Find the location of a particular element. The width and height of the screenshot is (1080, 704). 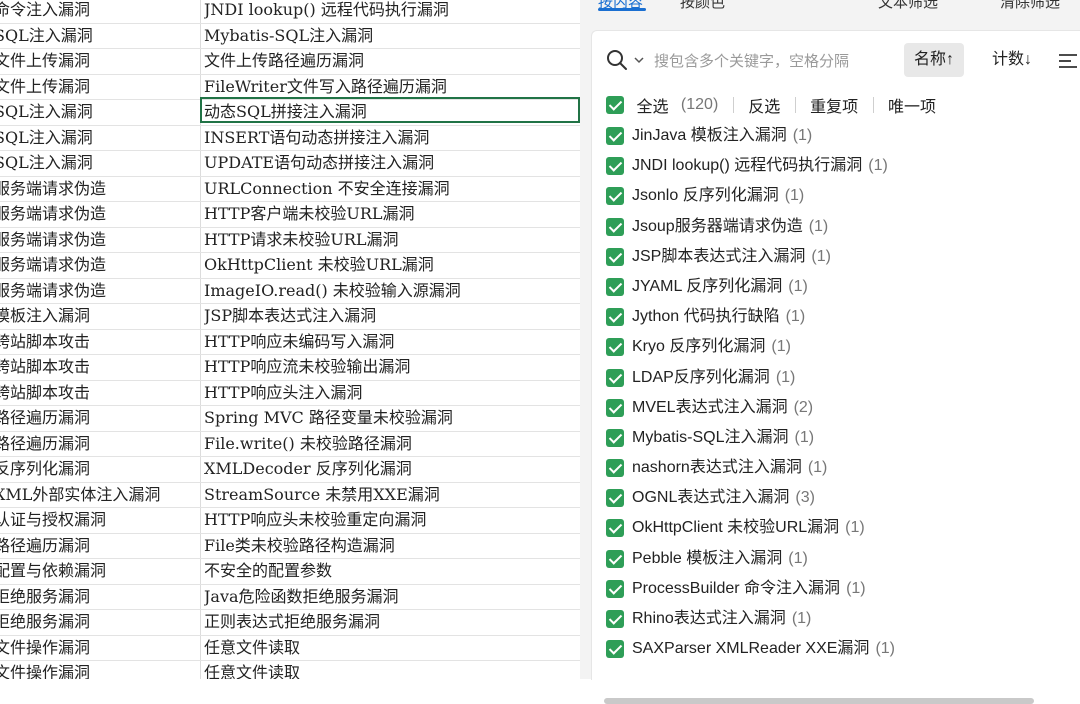

filter-list-item: ProcessBuilder 命令注入漏洞 (1) is located at coordinates (836, 589).